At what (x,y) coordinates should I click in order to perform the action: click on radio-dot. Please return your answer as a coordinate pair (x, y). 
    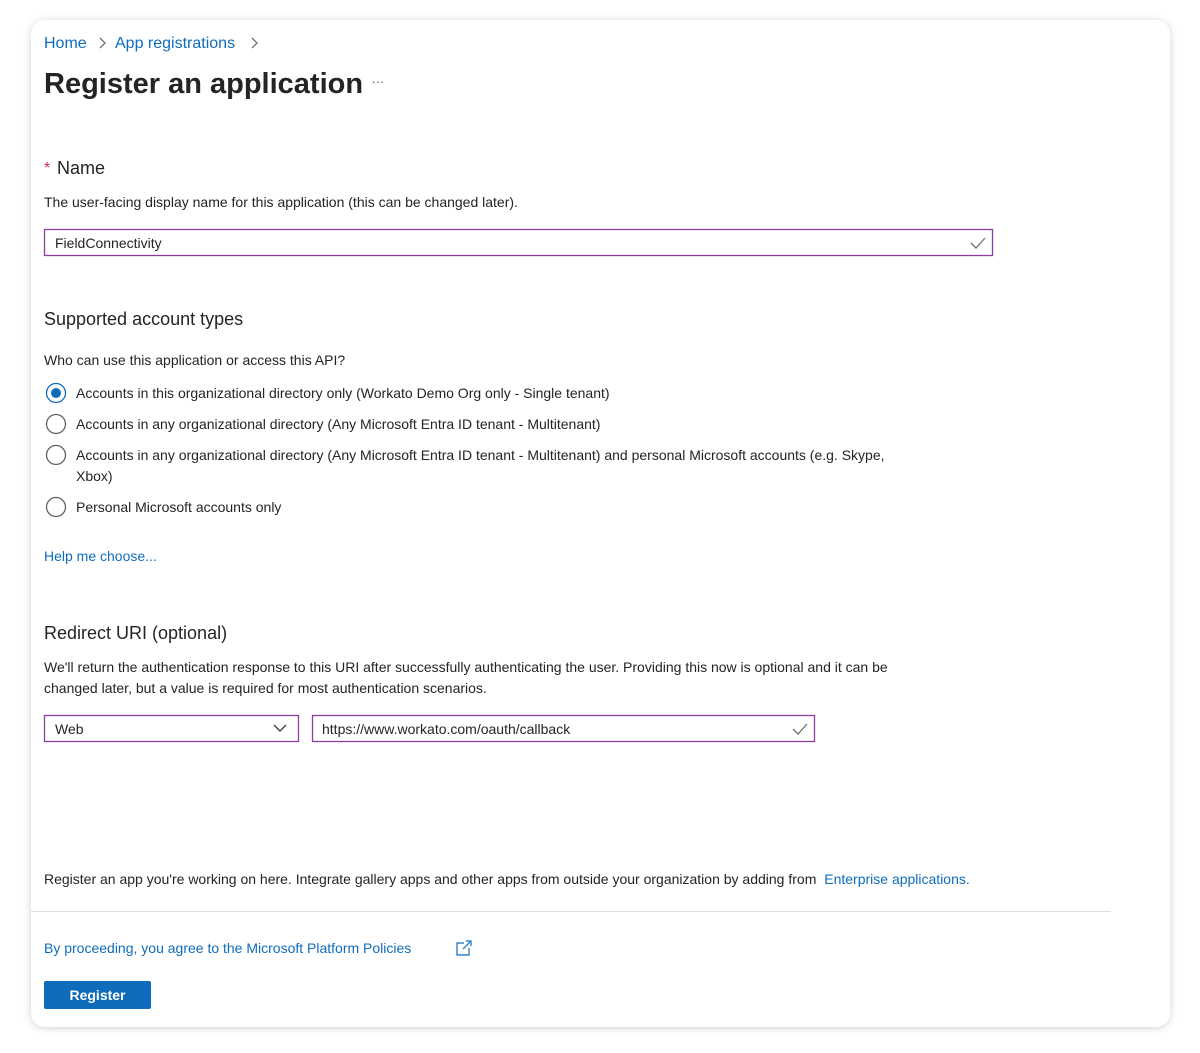
    Looking at the image, I should click on (56, 393).